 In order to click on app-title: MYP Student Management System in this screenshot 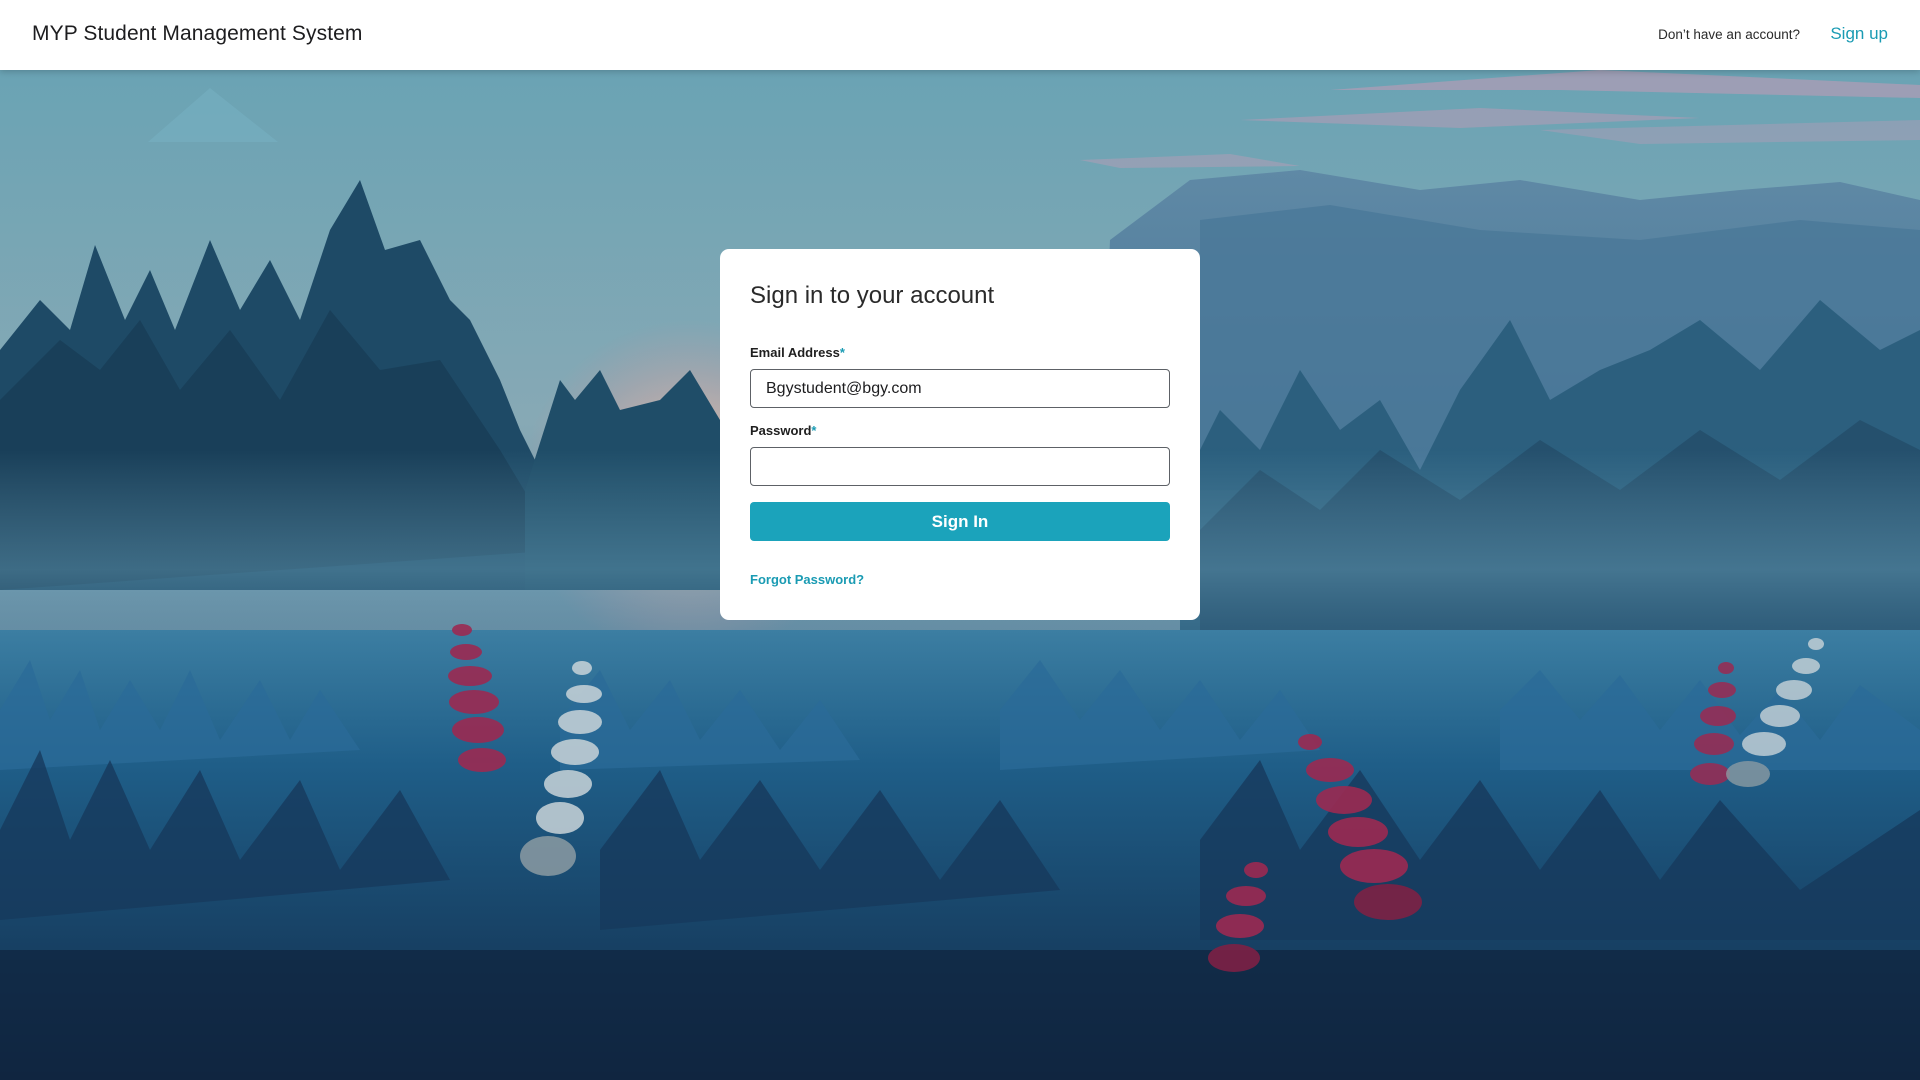, I will do `click(197, 33)`.